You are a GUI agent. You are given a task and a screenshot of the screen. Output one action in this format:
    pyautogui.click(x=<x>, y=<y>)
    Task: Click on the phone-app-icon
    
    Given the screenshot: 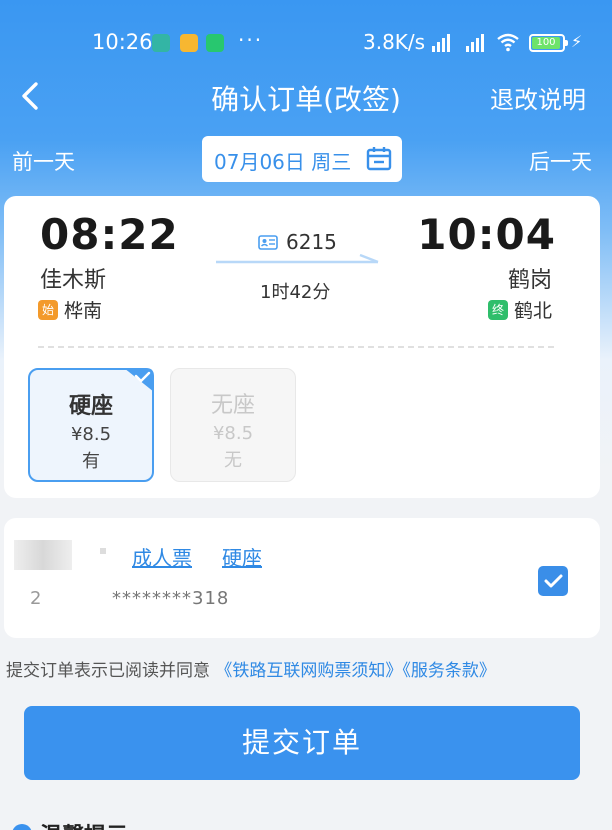 What is the action you would take?
    pyautogui.click(x=215, y=43)
    